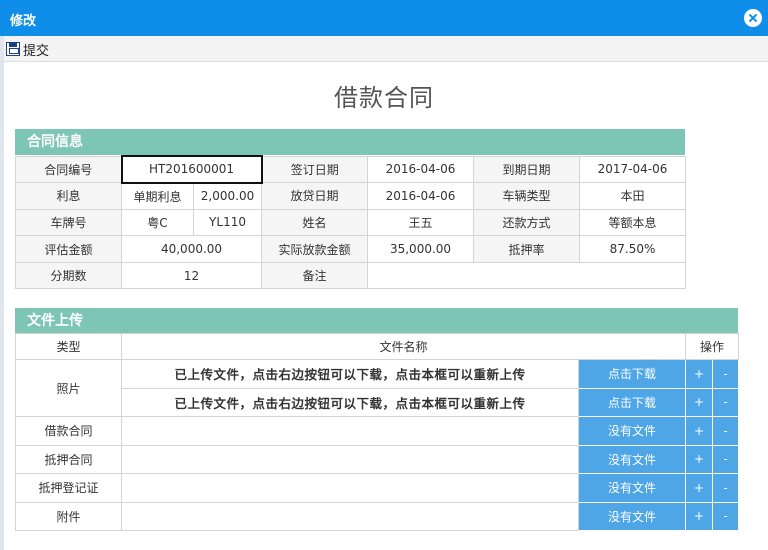 The image size is (768, 550). I want to click on file-upload-header: 文件上传, so click(376, 321).